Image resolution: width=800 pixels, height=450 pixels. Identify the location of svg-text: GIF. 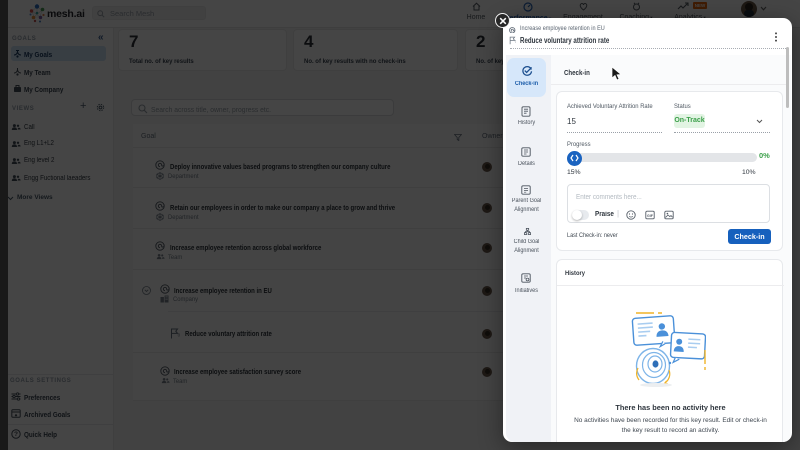
(650, 216).